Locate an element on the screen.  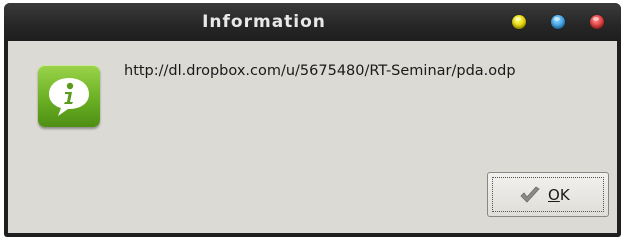
info-icon is located at coordinates (69, 96).